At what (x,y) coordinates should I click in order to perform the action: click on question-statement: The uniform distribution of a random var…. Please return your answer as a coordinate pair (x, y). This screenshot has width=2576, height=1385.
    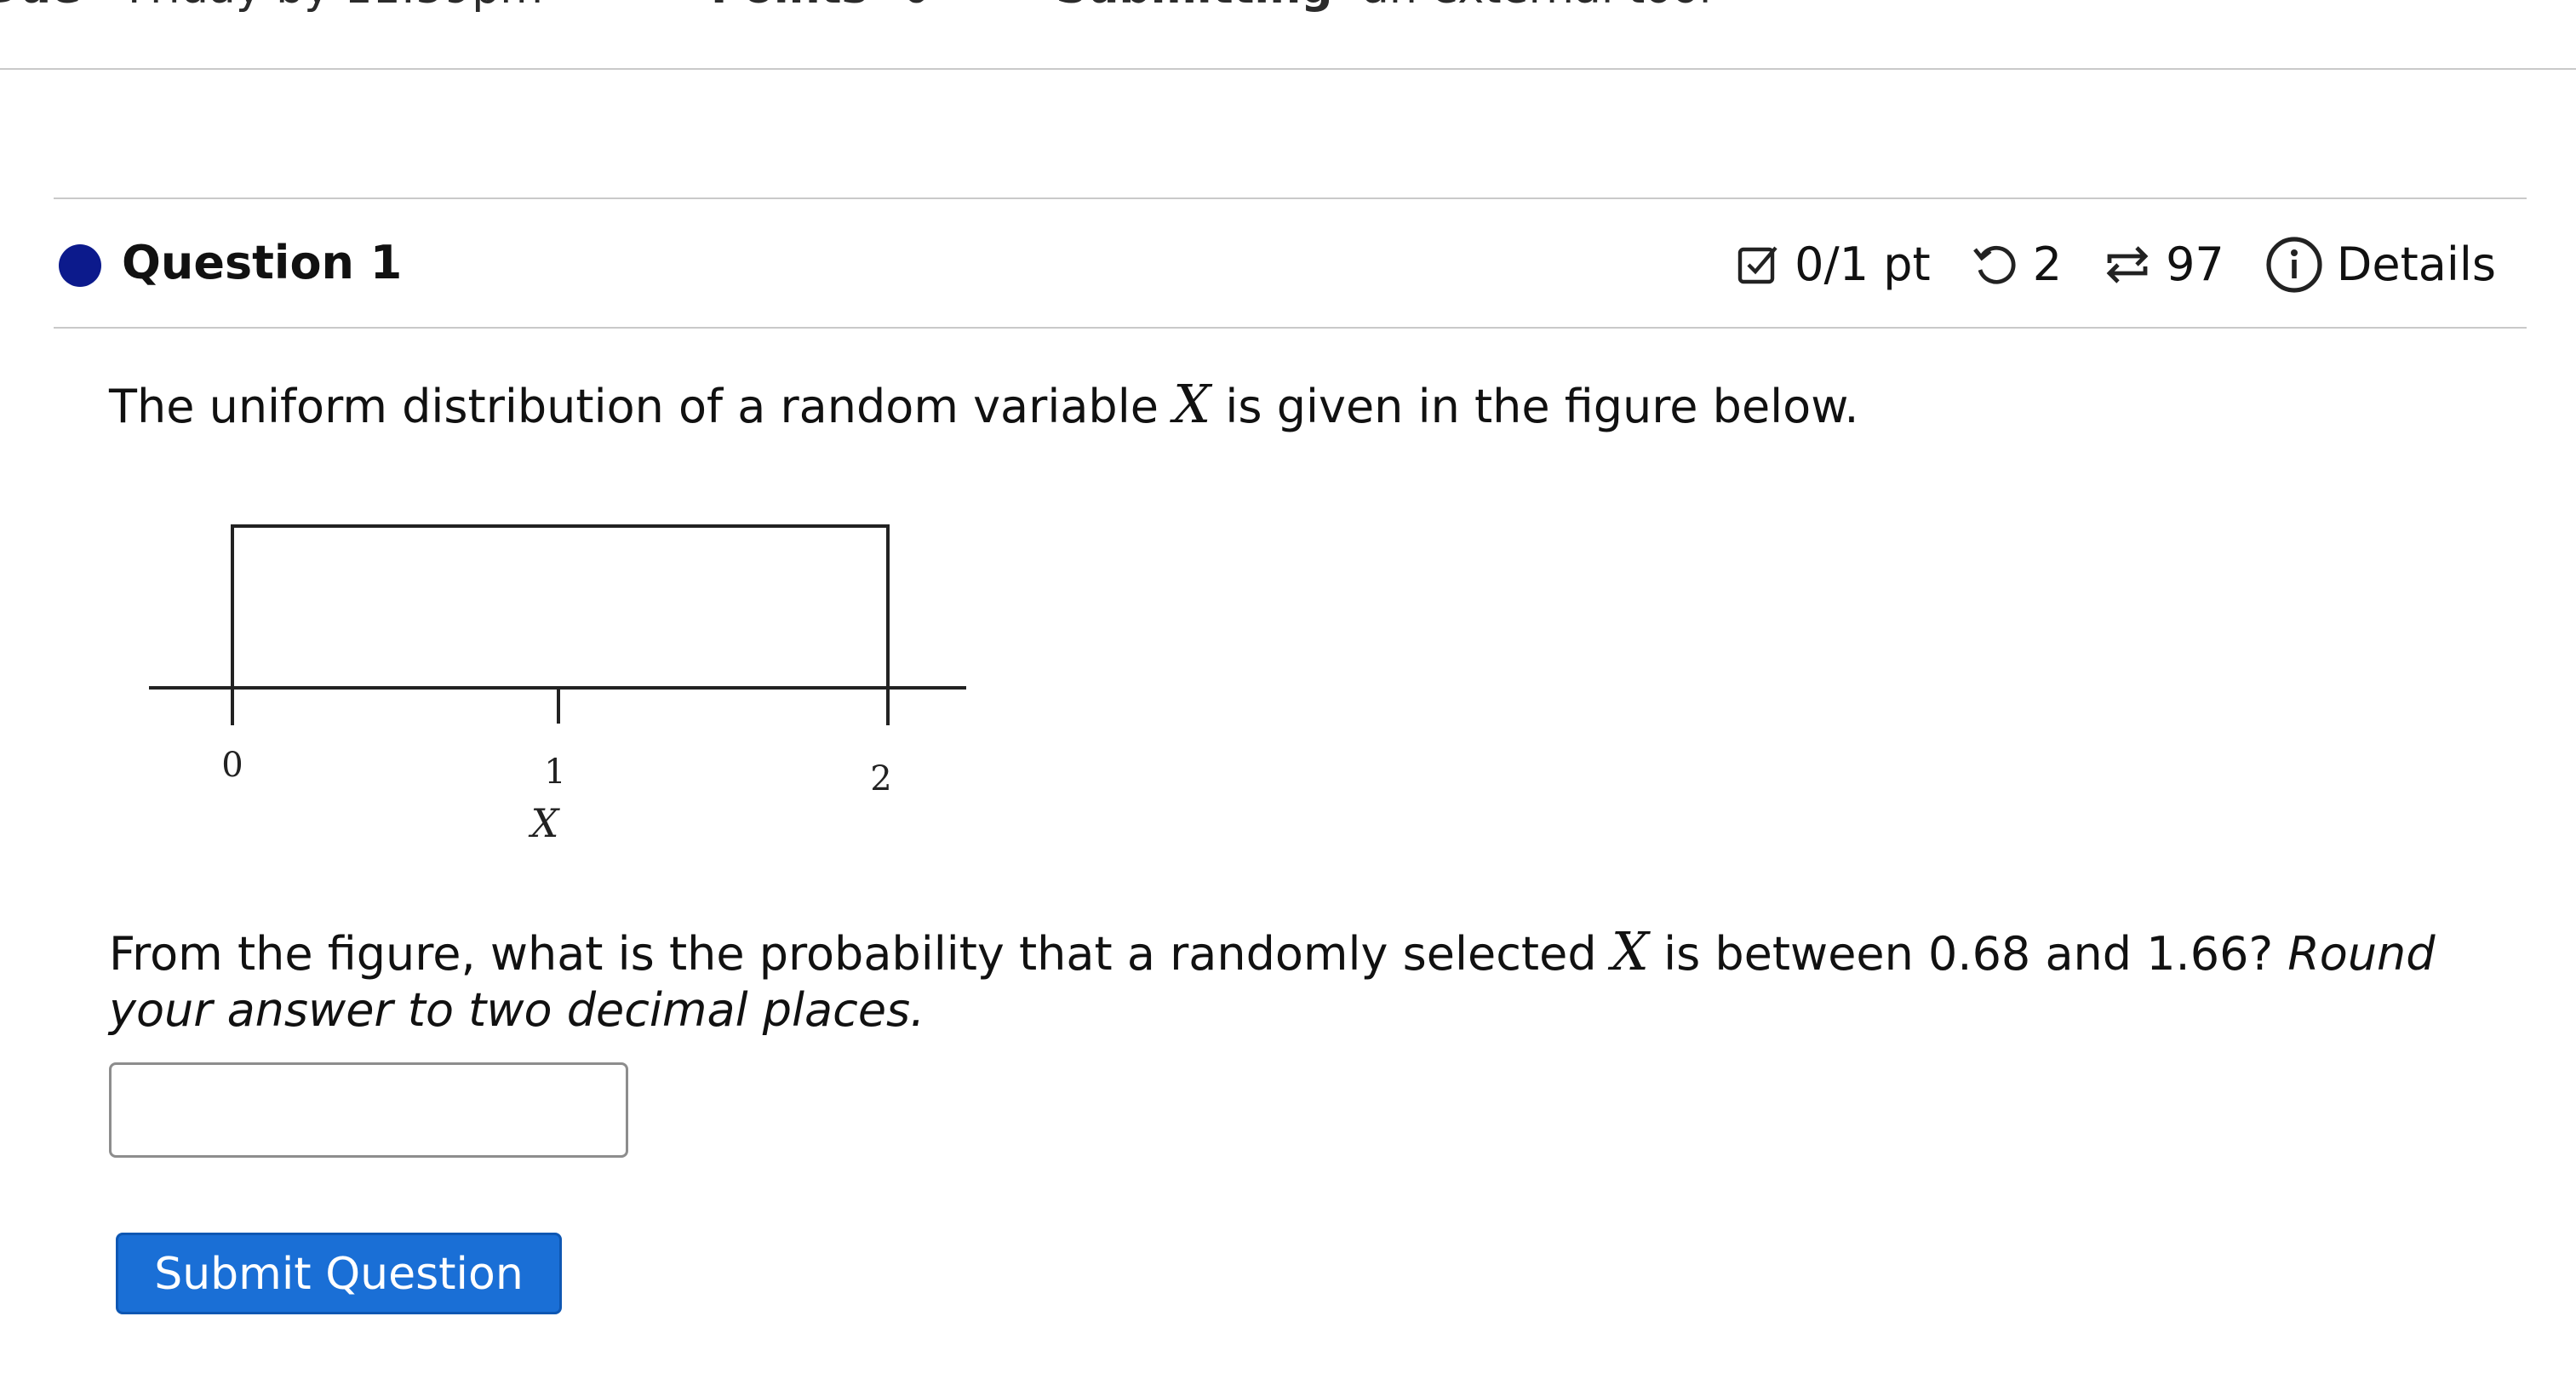
    Looking at the image, I should click on (984, 406).